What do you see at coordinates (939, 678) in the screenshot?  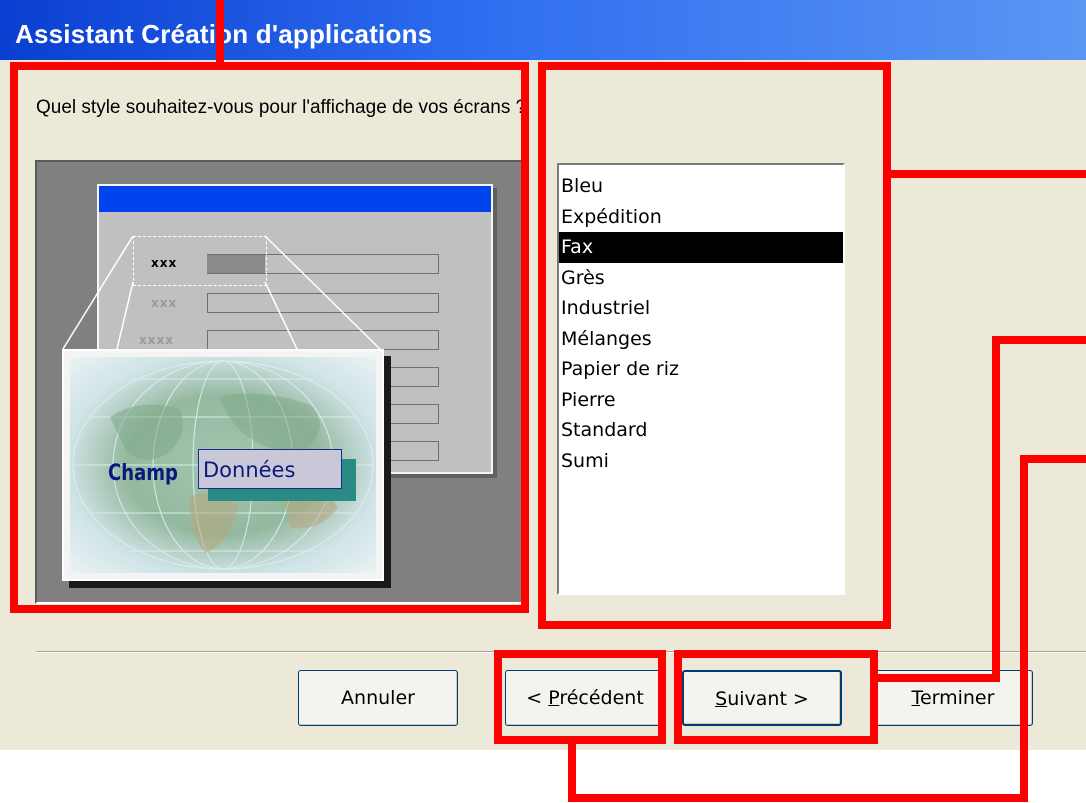 I see `annotation-pointer-next-h` at bounding box center [939, 678].